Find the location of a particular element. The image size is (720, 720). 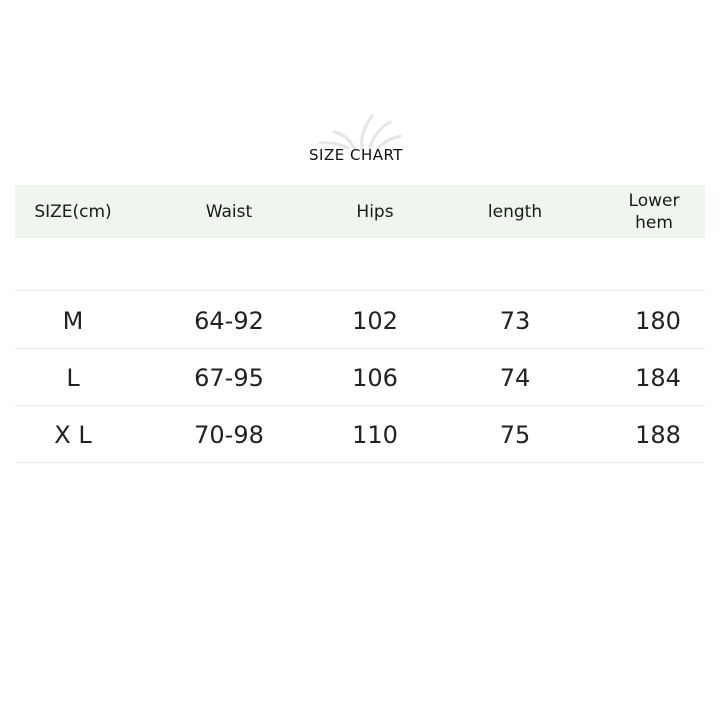

length-cell: 73 is located at coordinates (515, 321).